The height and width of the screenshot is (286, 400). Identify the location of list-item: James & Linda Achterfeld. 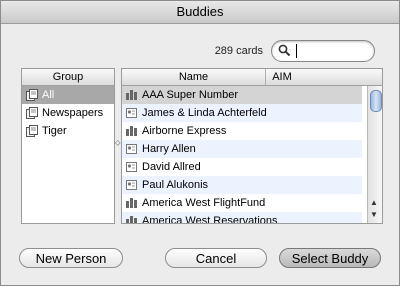
(242, 113).